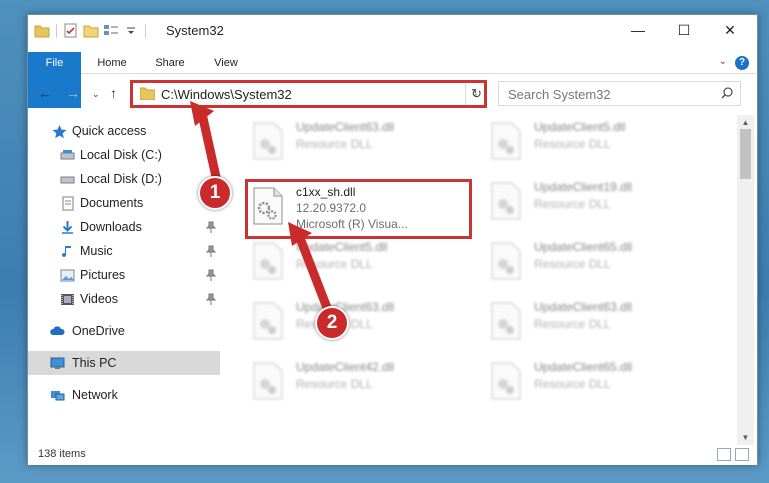  What do you see at coordinates (113, 93) in the screenshot?
I see `up-arrow-icon: ↑` at bounding box center [113, 93].